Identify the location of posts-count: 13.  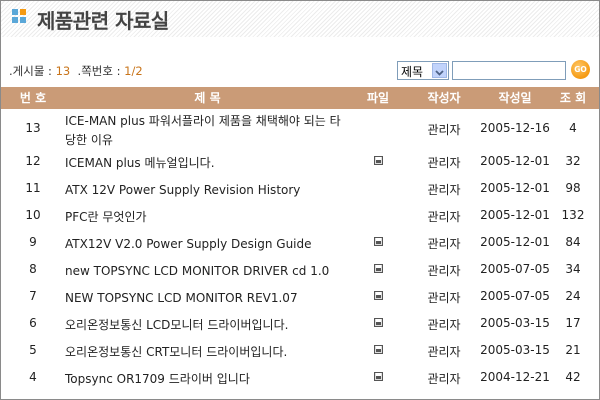
(63, 71).